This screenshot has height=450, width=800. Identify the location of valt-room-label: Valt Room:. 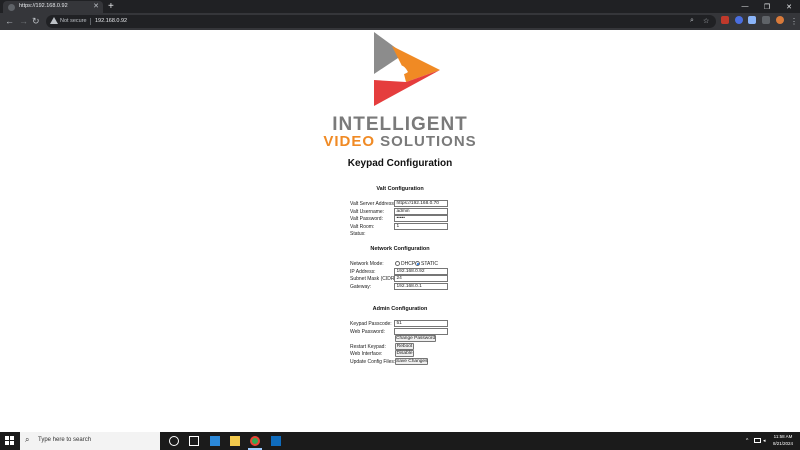
(362, 226).